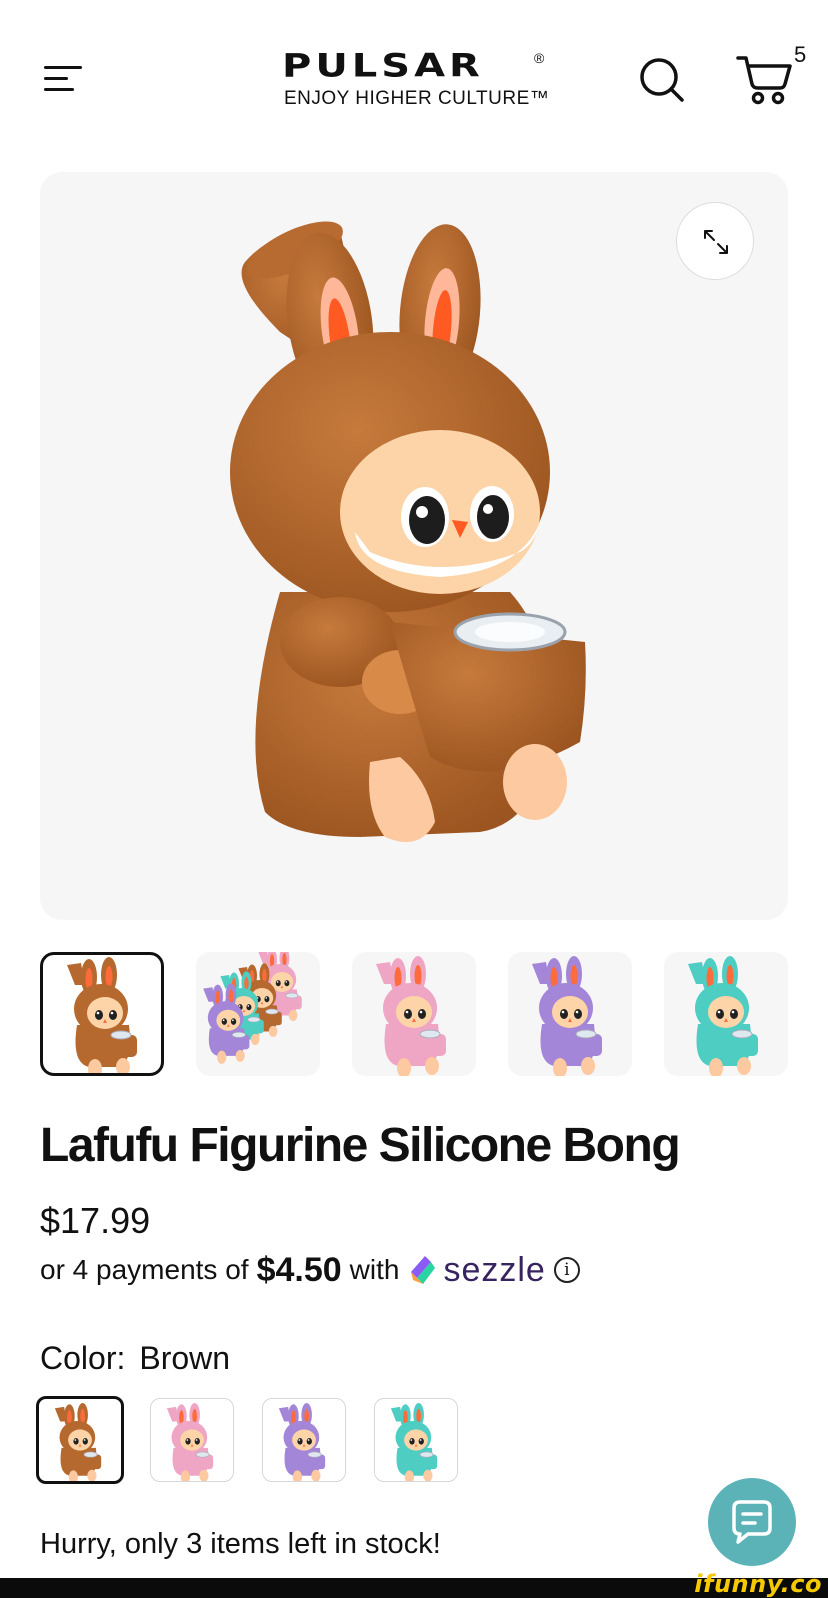 The image size is (828, 1598). I want to click on registered-mark: ®, so click(539, 58).